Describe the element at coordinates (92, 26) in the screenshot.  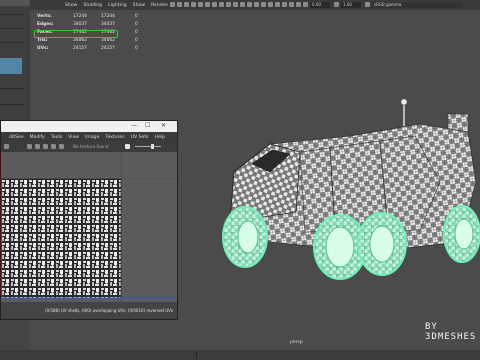
I see `hud-row-edges: Edges: 34037 34037 0` at that location.